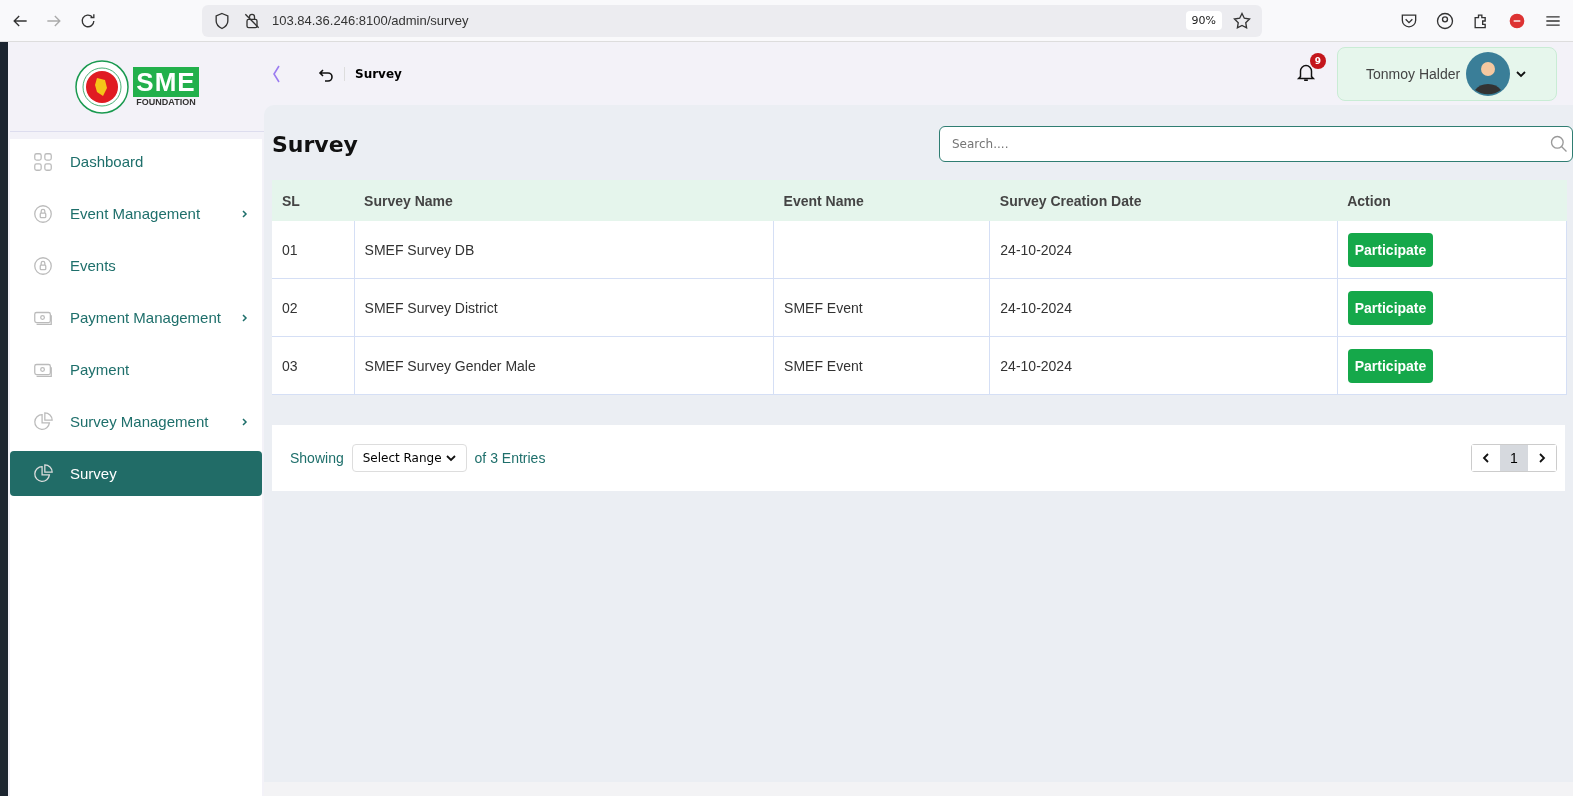  What do you see at coordinates (146, 317) in the screenshot?
I see `menu-label: Payment Management` at bounding box center [146, 317].